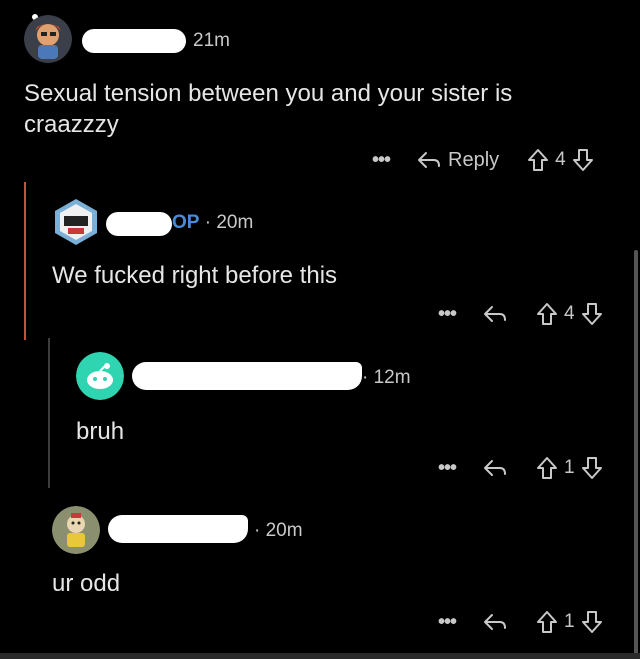  Describe the element at coordinates (71, 124) in the screenshot. I see `comment-text-line: craazzzy` at that location.